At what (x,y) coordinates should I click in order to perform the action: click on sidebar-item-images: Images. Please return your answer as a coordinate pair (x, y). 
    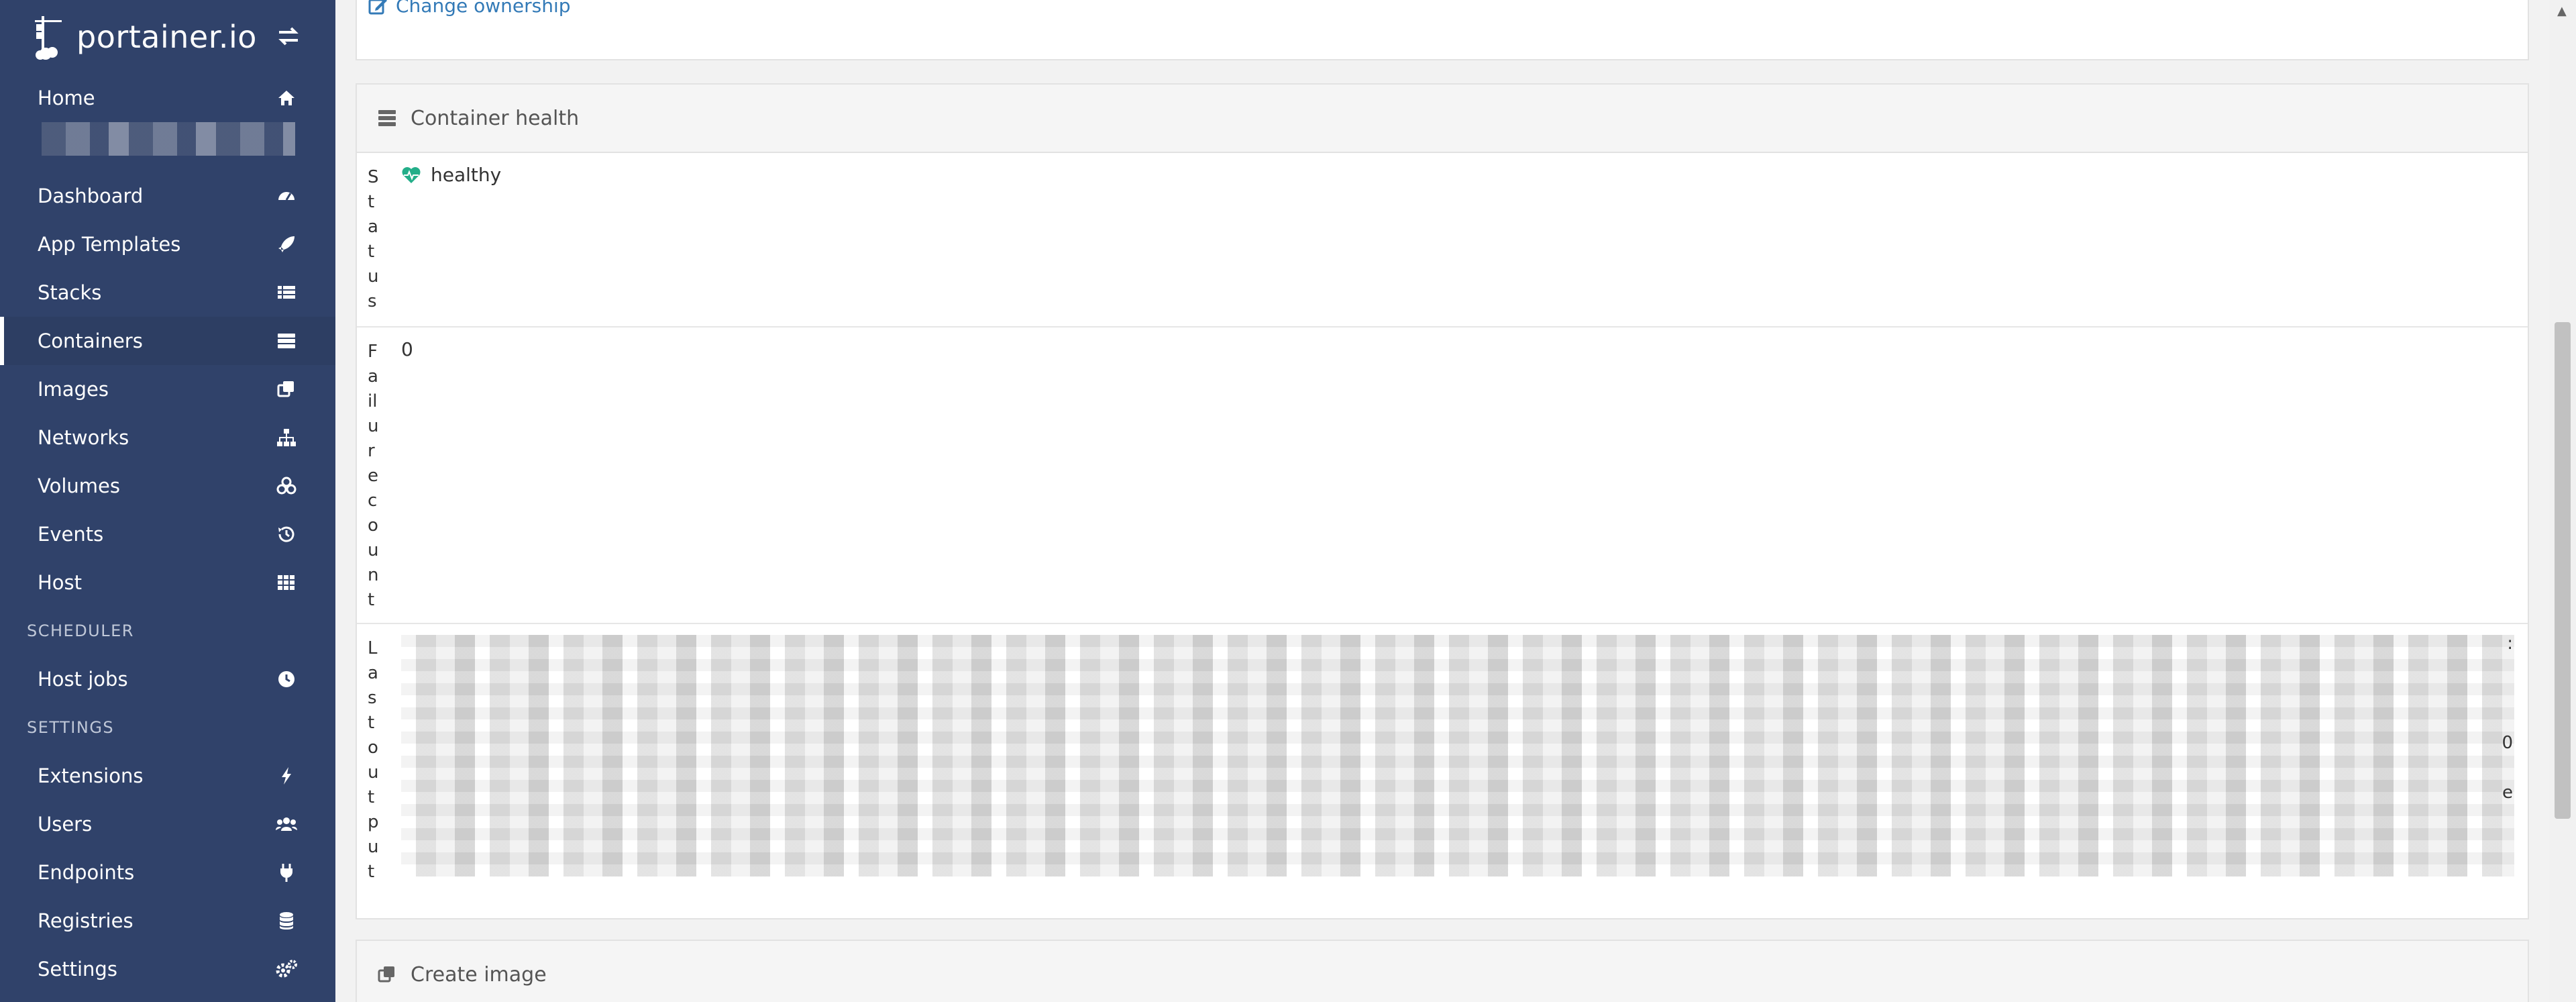
    Looking at the image, I should click on (167, 389).